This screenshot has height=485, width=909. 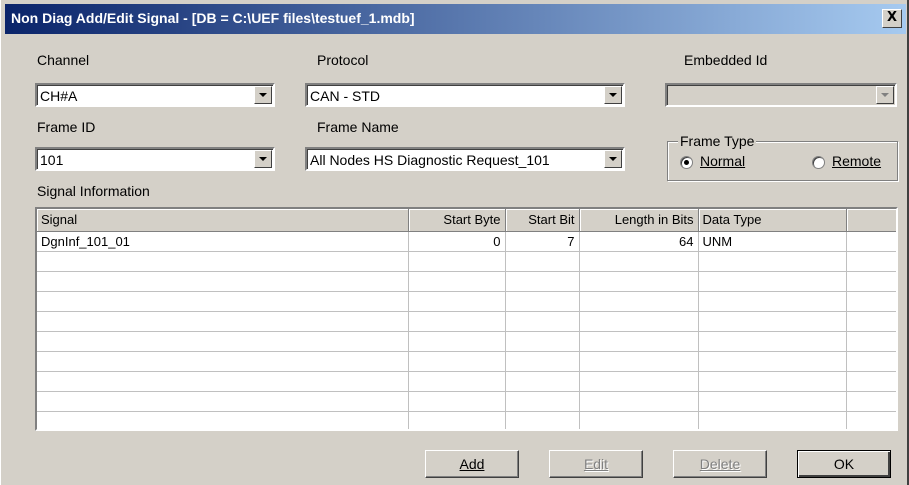 What do you see at coordinates (844, 464) in the screenshot?
I see `ok-button: OK` at bounding box center [844, 464].